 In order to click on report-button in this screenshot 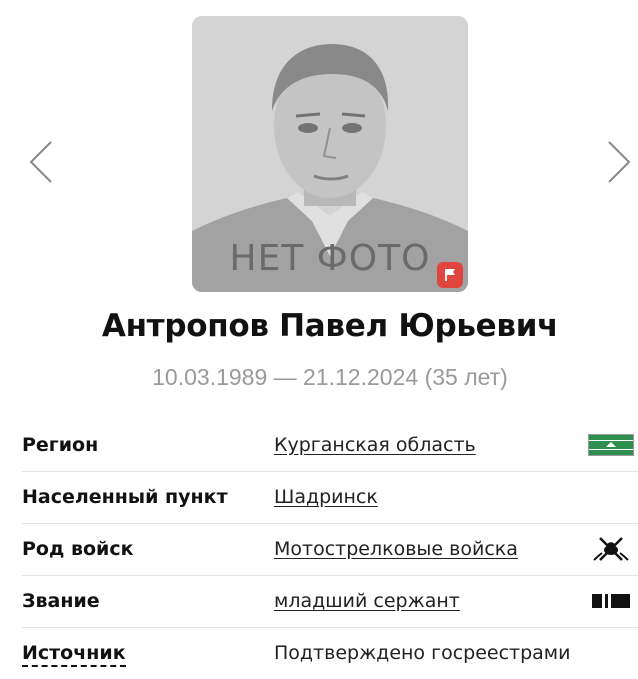, I will do `click(450, 275)`.